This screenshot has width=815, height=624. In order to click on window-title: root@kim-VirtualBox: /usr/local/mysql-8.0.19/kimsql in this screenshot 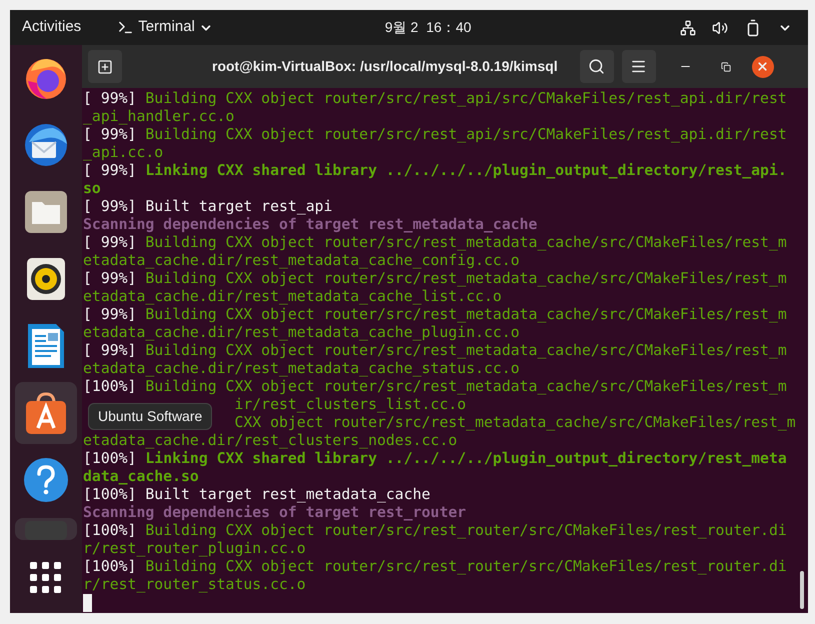, I will do `click(385, 66)`.